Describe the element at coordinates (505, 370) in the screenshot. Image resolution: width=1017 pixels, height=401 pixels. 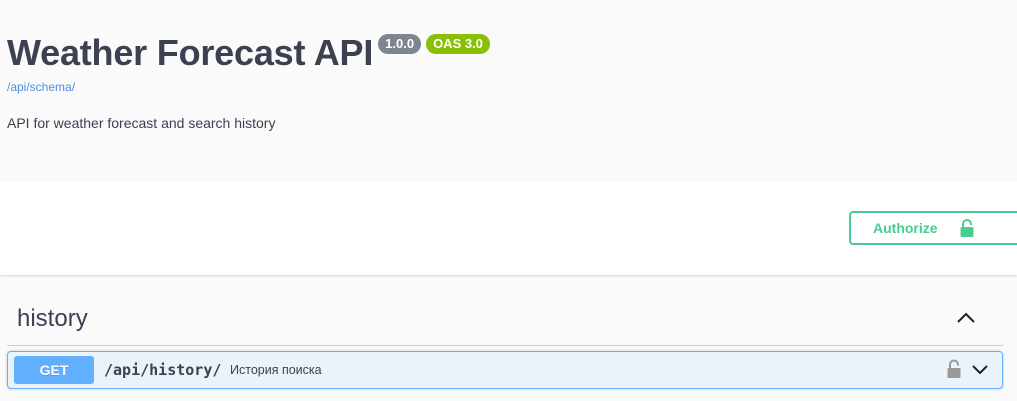
I see `operation-get-history: GET /api/history/ История поиска` at that location.